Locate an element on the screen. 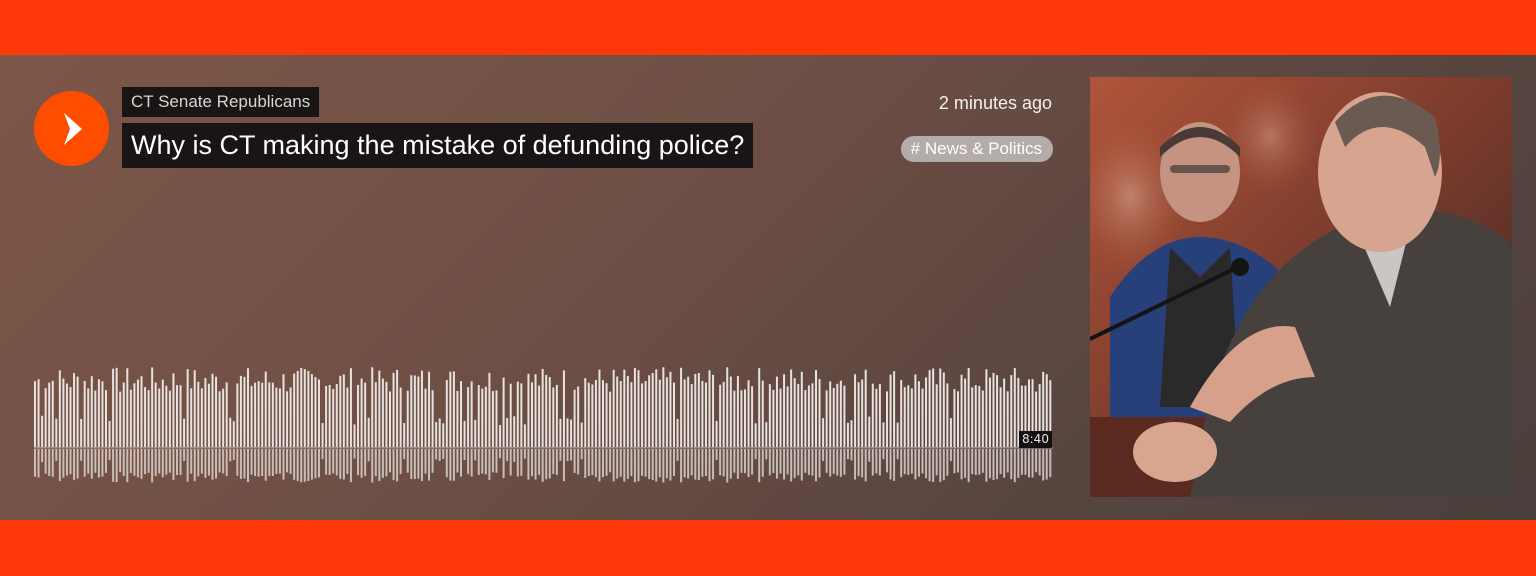 The height and width of the screenshot is (576, 1536). waveform-bars is located at coordinates (543, 425).